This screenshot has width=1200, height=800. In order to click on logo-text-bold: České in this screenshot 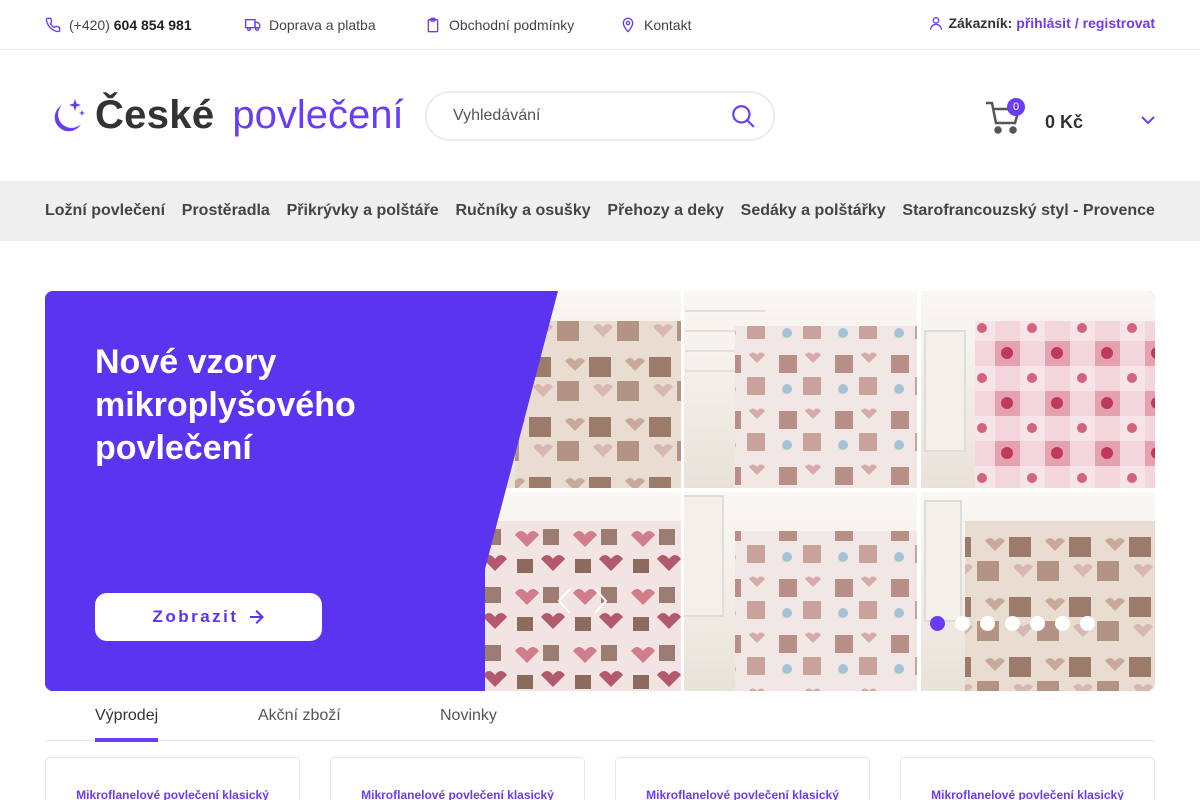, I will do `click(155, 115)`.